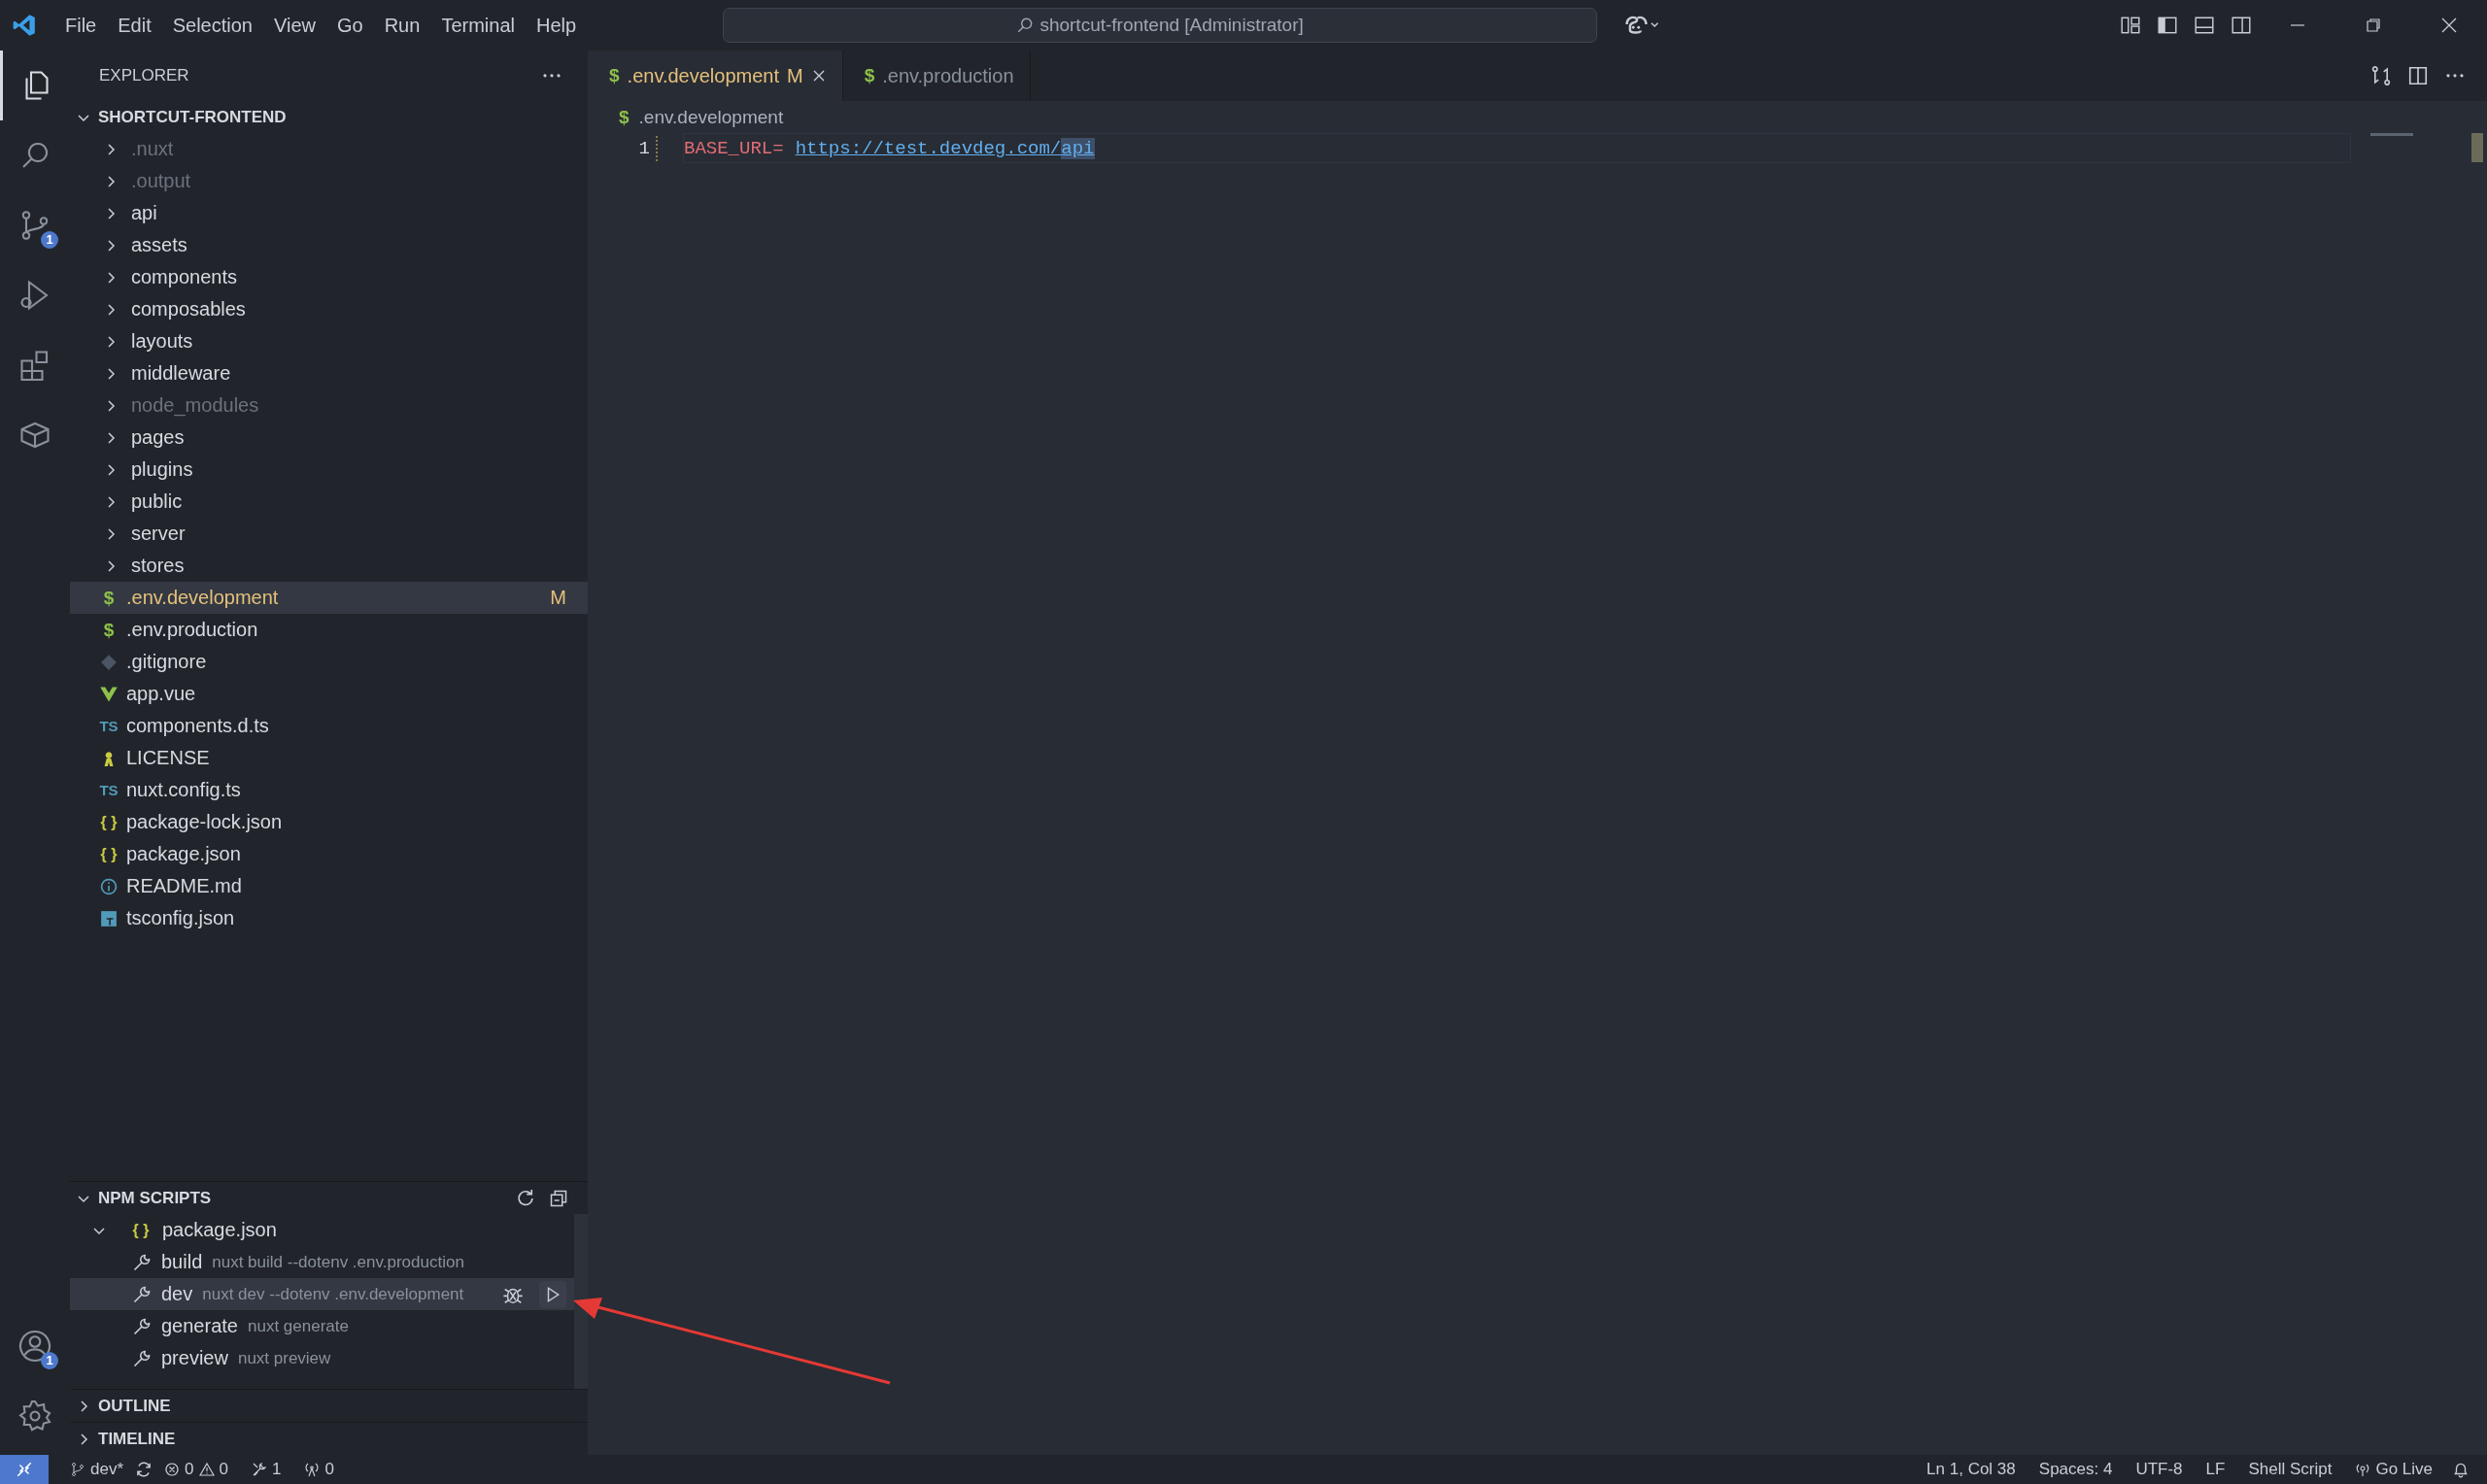 The image size is (2487, 1484). I want to click on file-tree-item: $ .env.development M, so click(329, 598).